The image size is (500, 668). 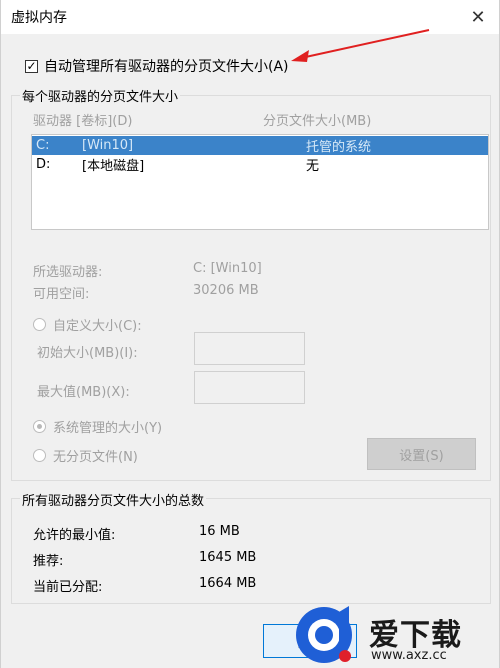 What do you see at coordinates (113, 166) in the screenshot?
I see `drive-label: [本地磁盘]` at bounding box center [113, 166].